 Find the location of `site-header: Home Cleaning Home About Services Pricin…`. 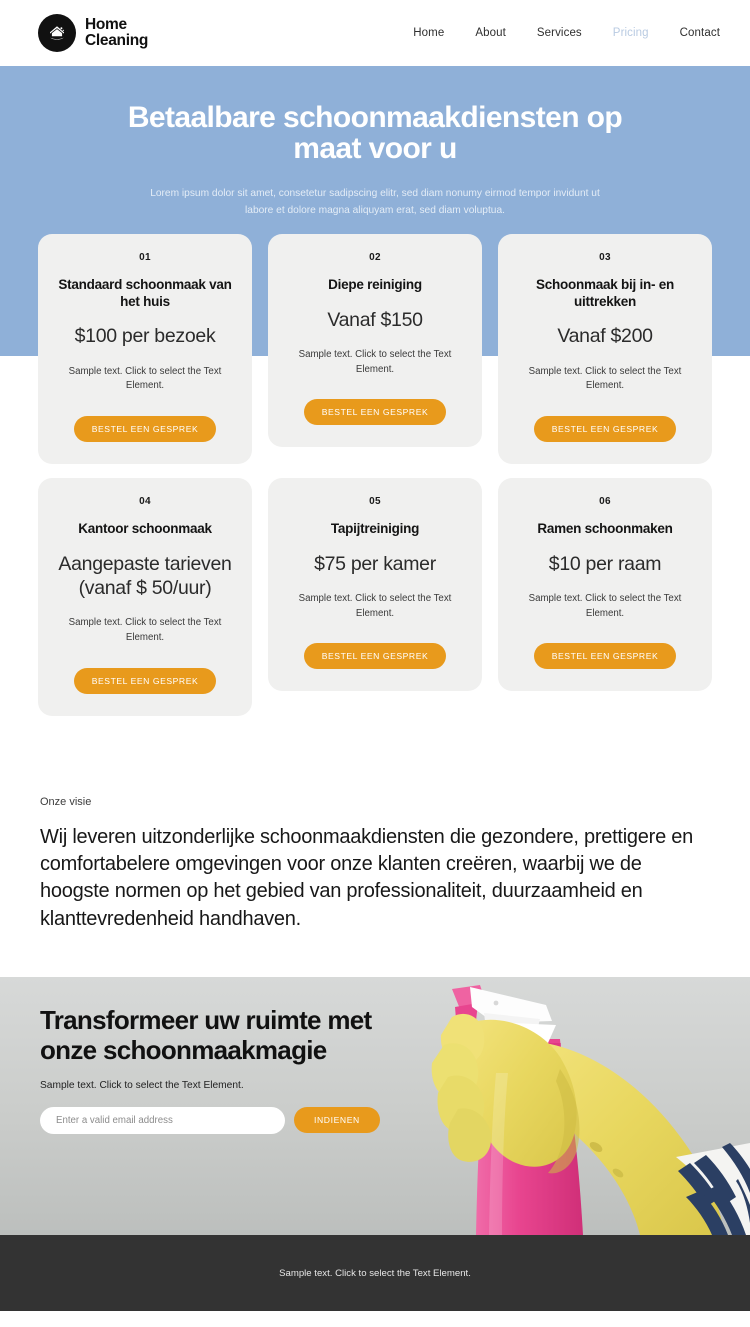

site-header: Home Cleaning Home About Services Pricin… is located at coordinates (375, 33).